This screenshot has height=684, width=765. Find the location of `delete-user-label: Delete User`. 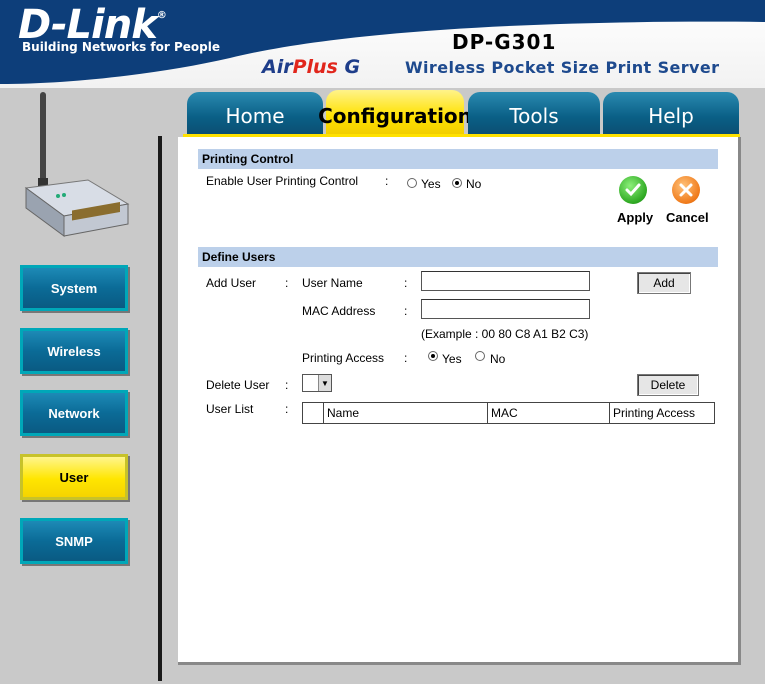

delete-user-label: Delete User is located at coordinates (238, 385).